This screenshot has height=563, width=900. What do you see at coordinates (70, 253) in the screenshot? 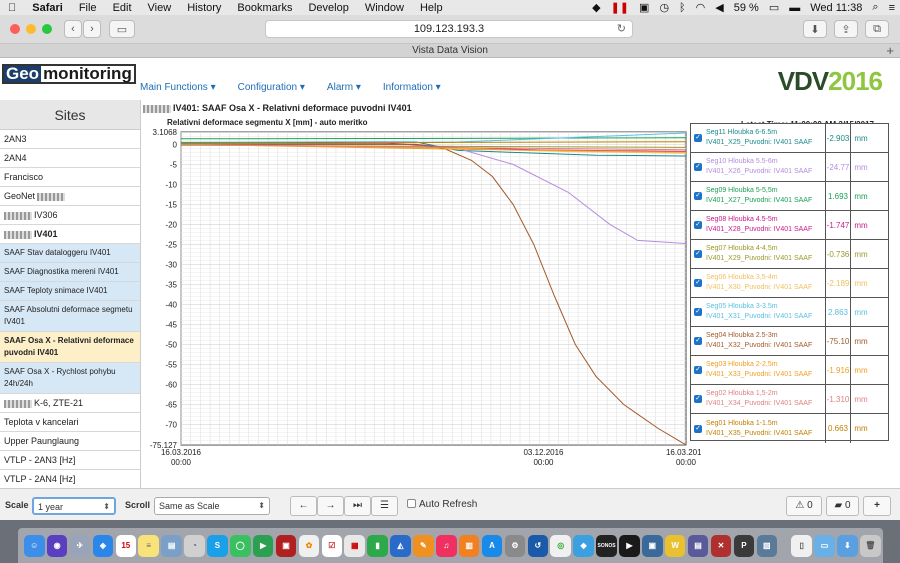
I see `sidebar-item: SAAF Stav dataloggeru IV401` at bounding box center [70, 253].